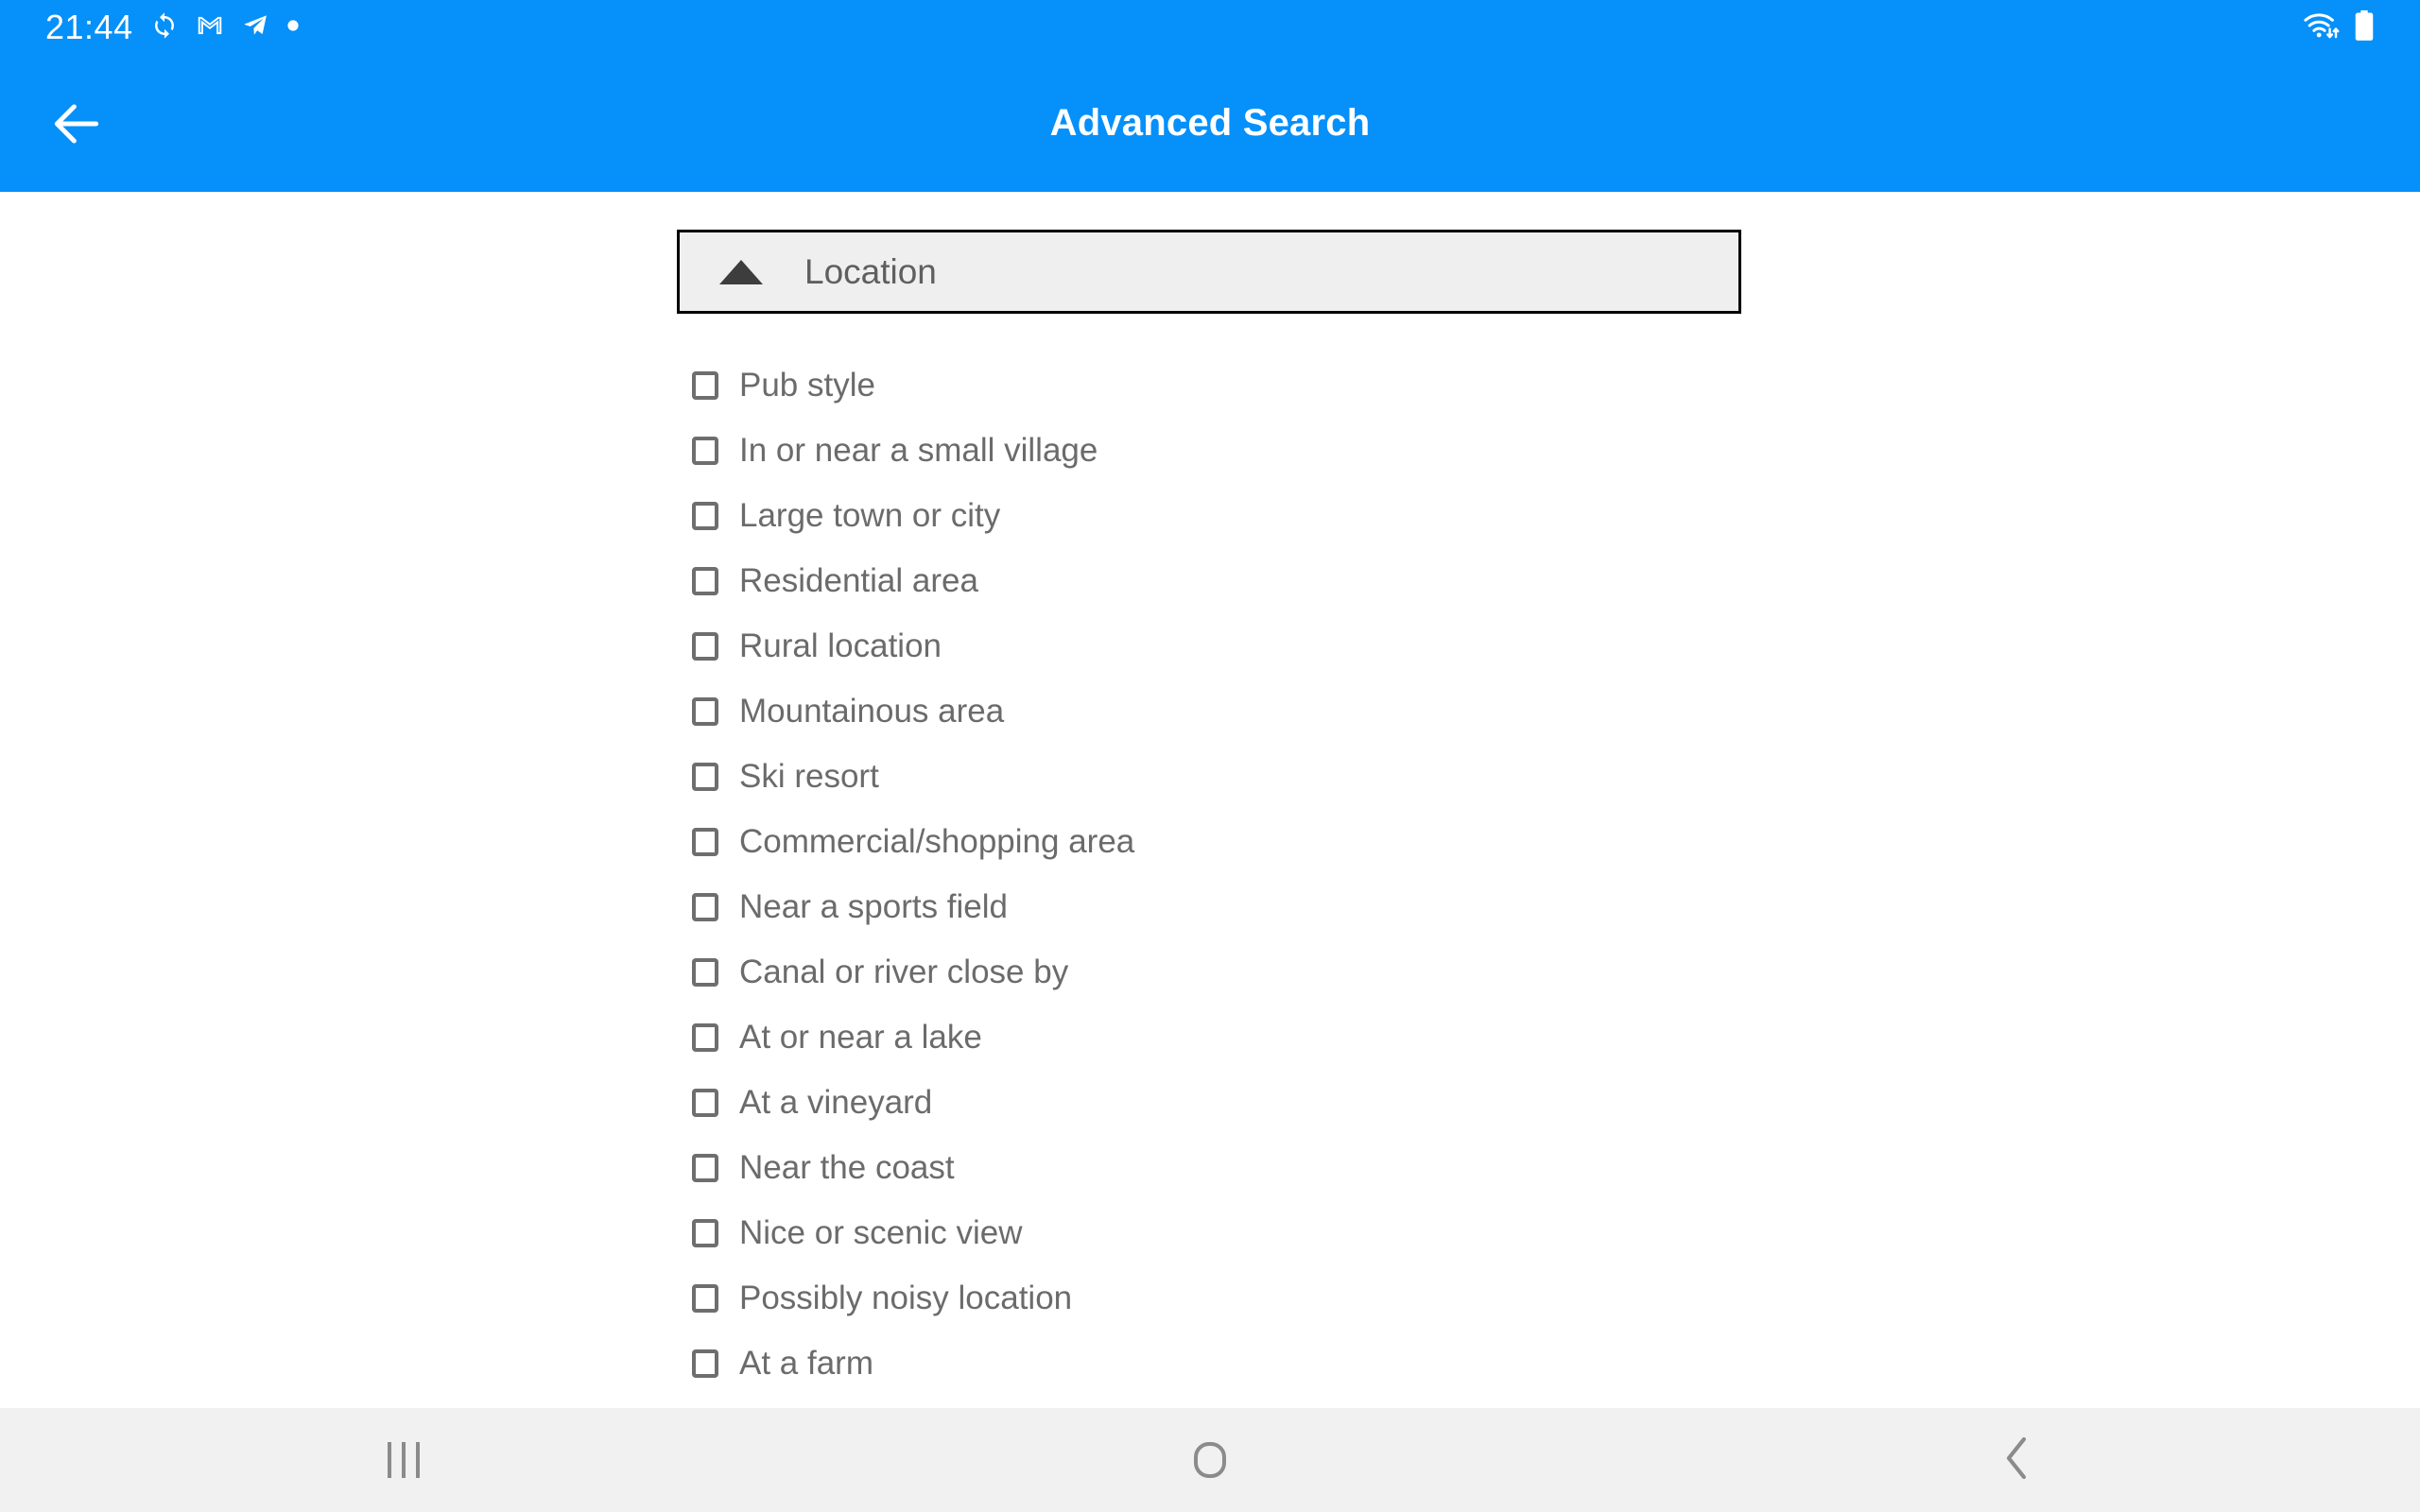  I want to click on dot-icon, so click(293, 28).